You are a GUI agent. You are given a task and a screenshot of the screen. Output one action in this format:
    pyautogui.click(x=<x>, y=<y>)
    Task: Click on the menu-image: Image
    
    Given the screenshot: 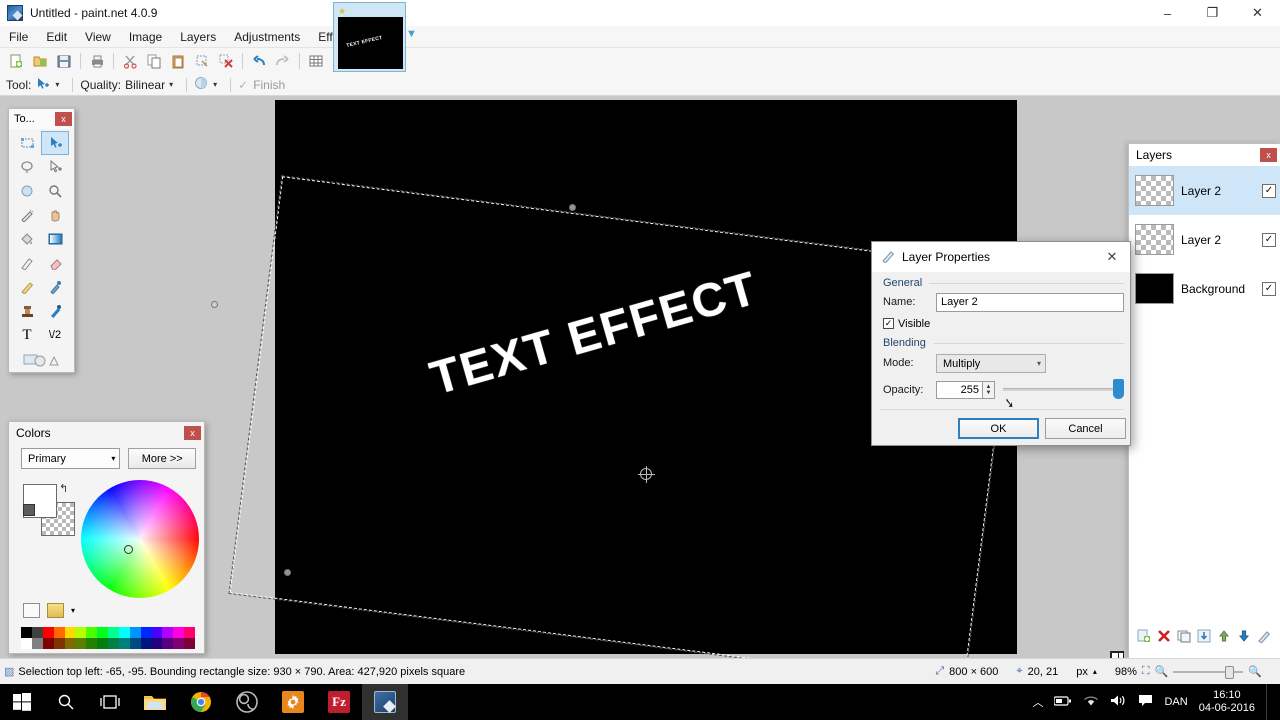 What is the action you would take?
    pyautogui.click(x=145, y=37)
    